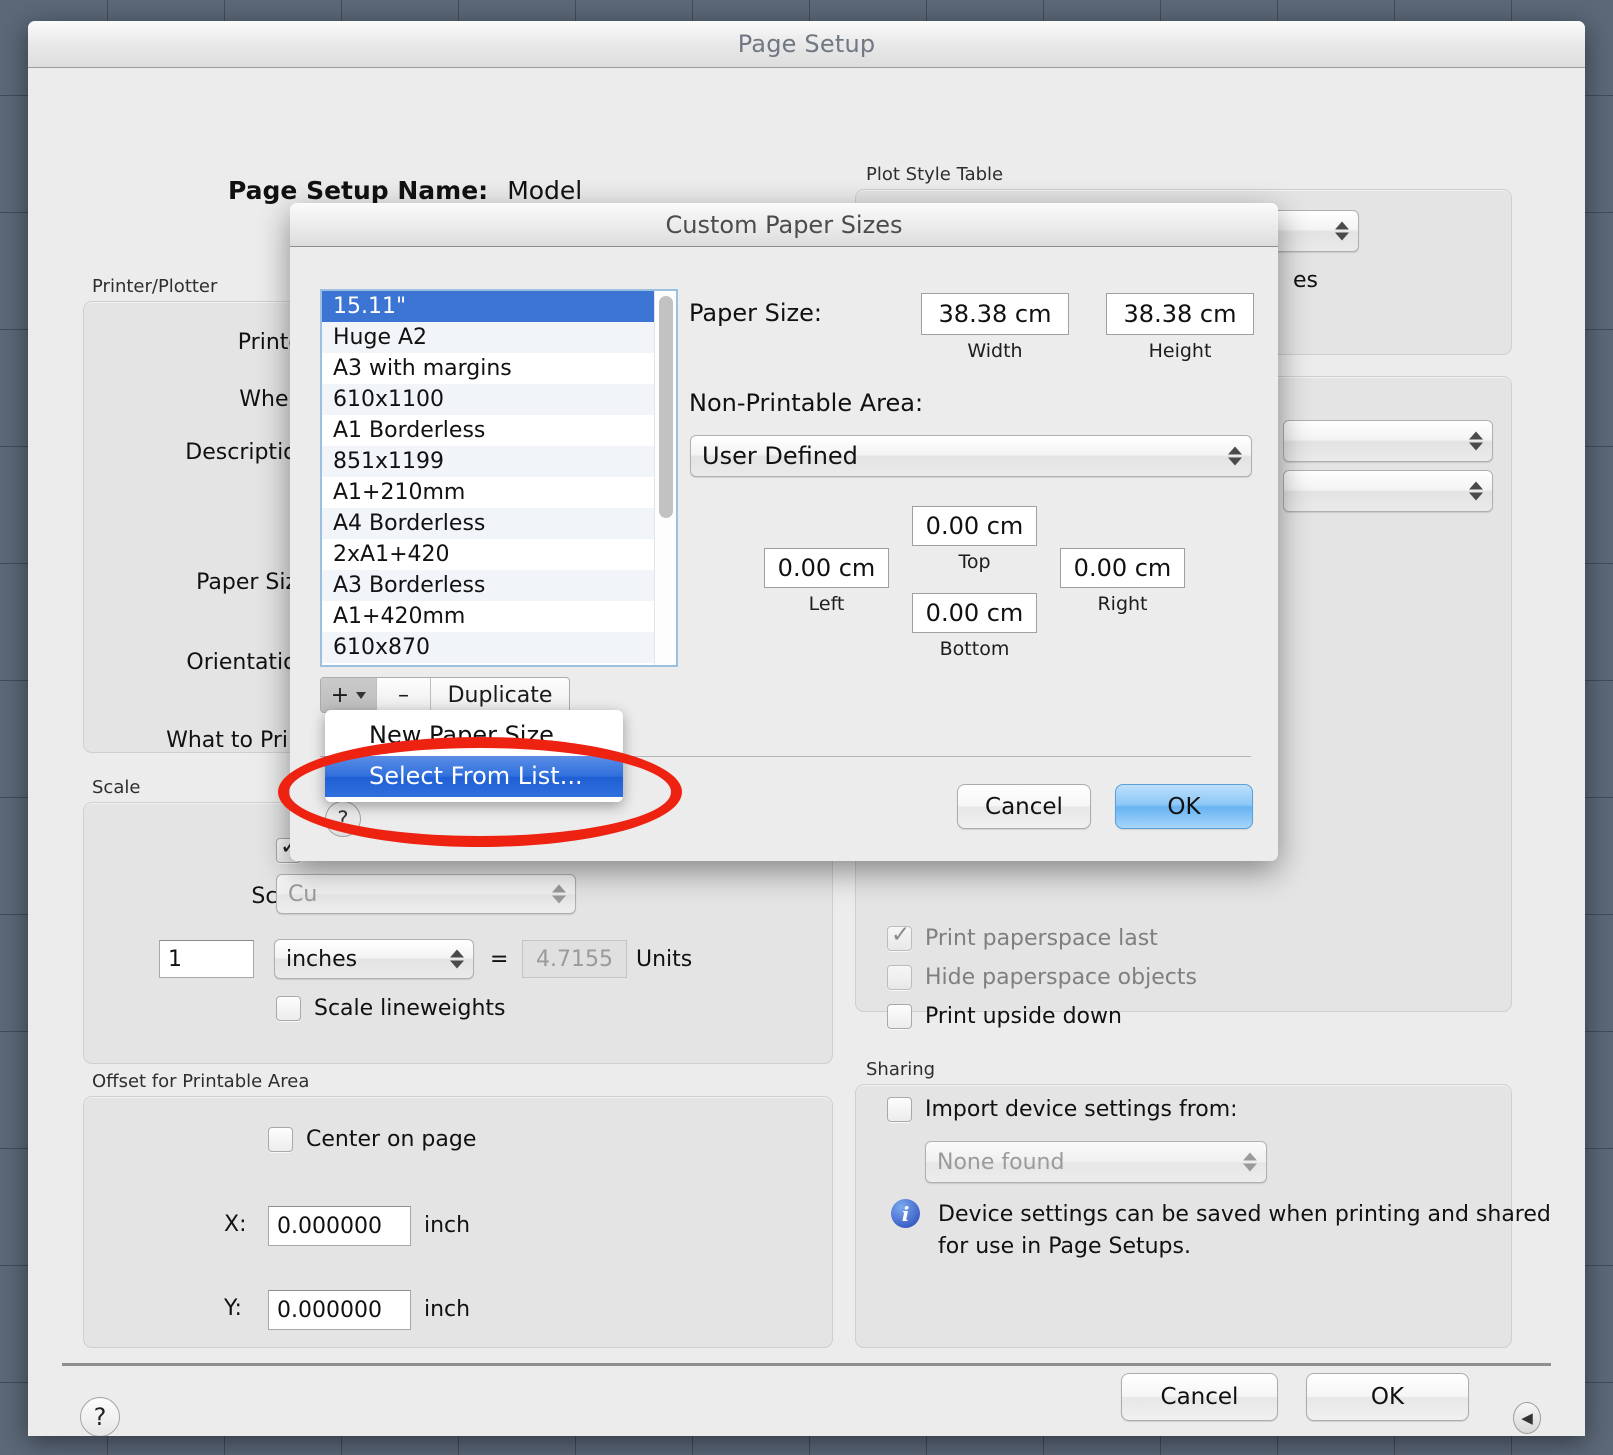 The width and height of the screenshot is (1613, 1455). I want to click on scale-lineweights-row: Scale lineweights, so click(391, 1008).